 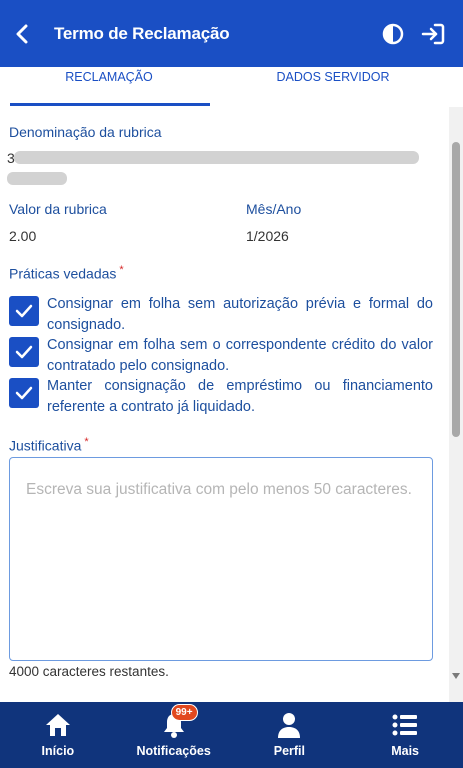 What do you see at coordinates (89, 671) in the screenshot?
I see `remaining-characters: 4000 caracteres restantes.` at bounding box center [89, 671].